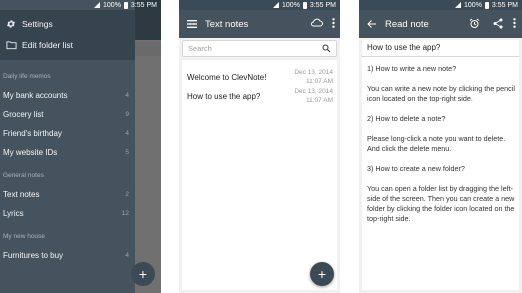 The height and width of the screenshot is (293, 522). I want to click on app-bar: Text notes, so click(259, 24).